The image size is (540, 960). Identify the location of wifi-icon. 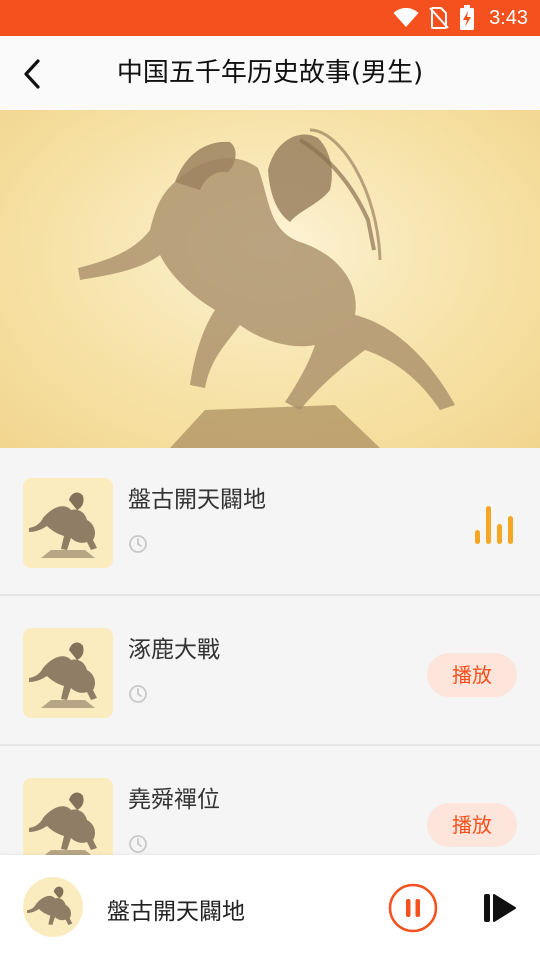
(406, 17).